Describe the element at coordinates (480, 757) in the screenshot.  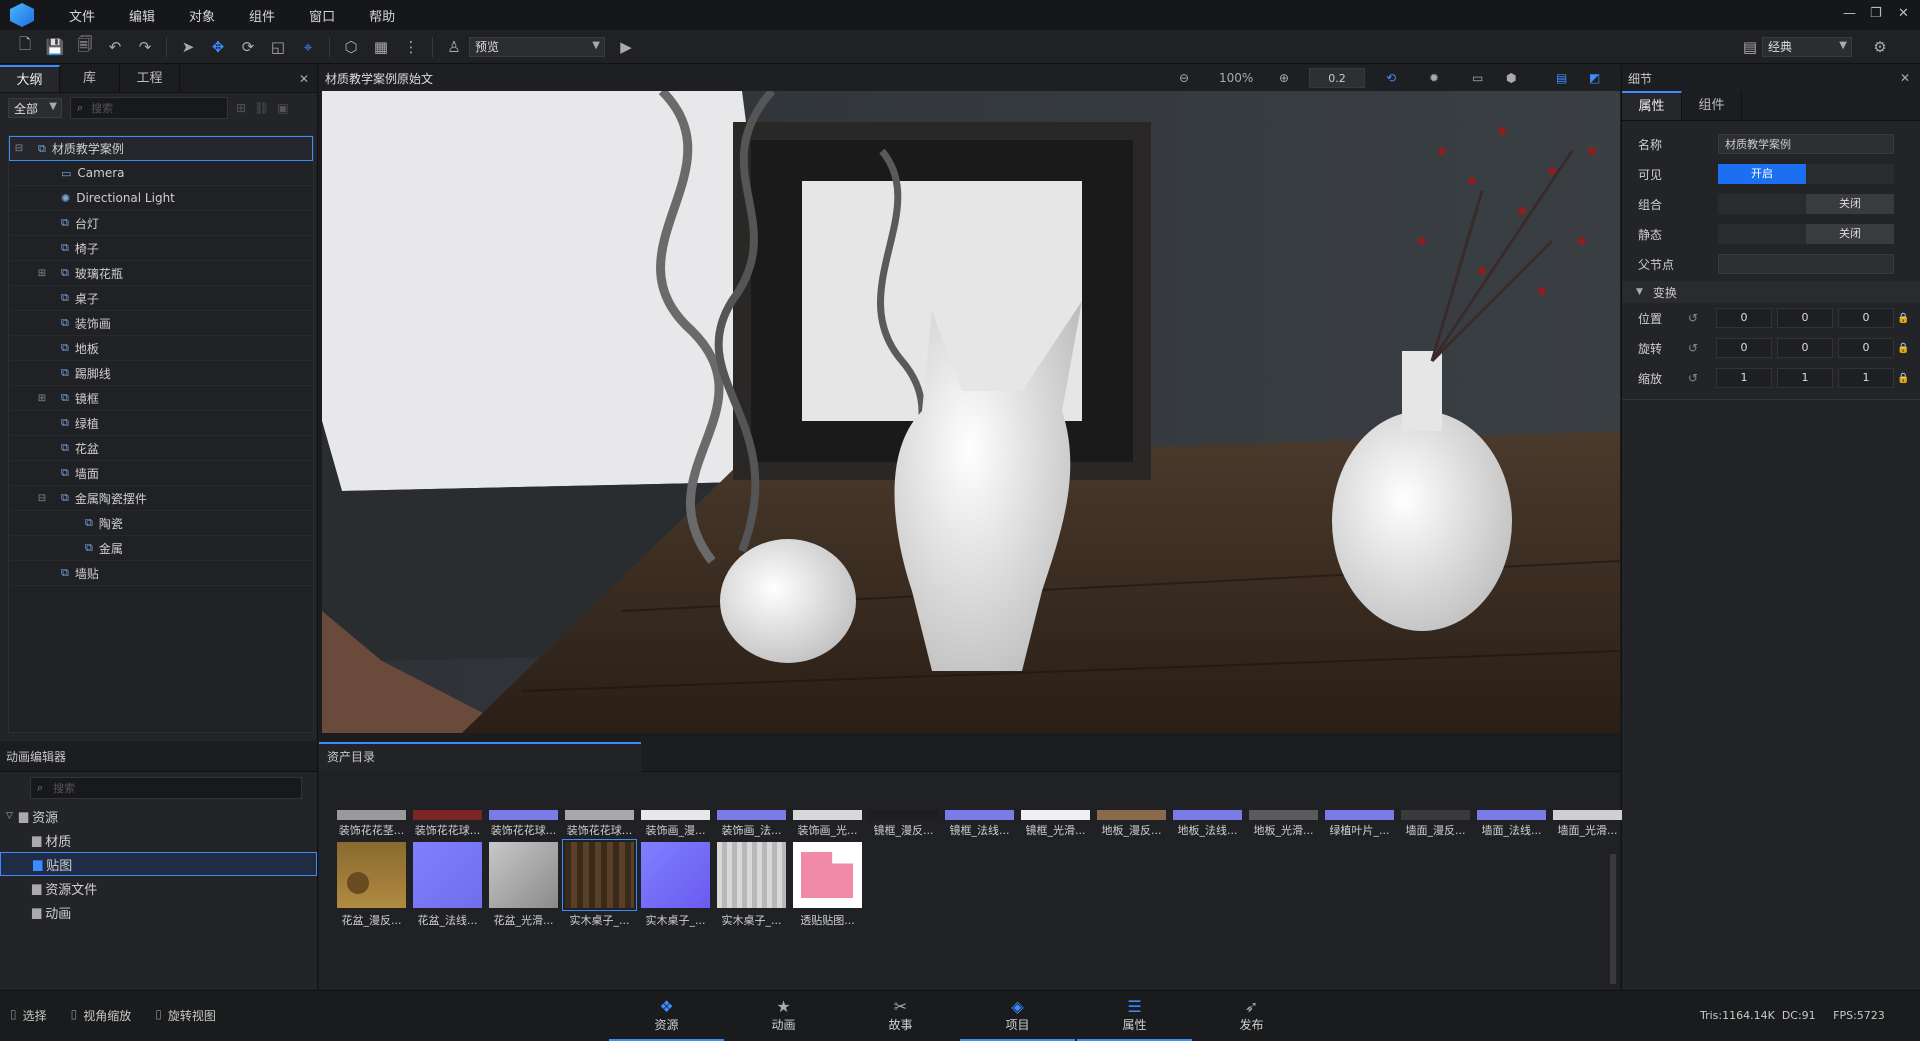
I see `tab-asset-catalog: 资产目录` at that location.